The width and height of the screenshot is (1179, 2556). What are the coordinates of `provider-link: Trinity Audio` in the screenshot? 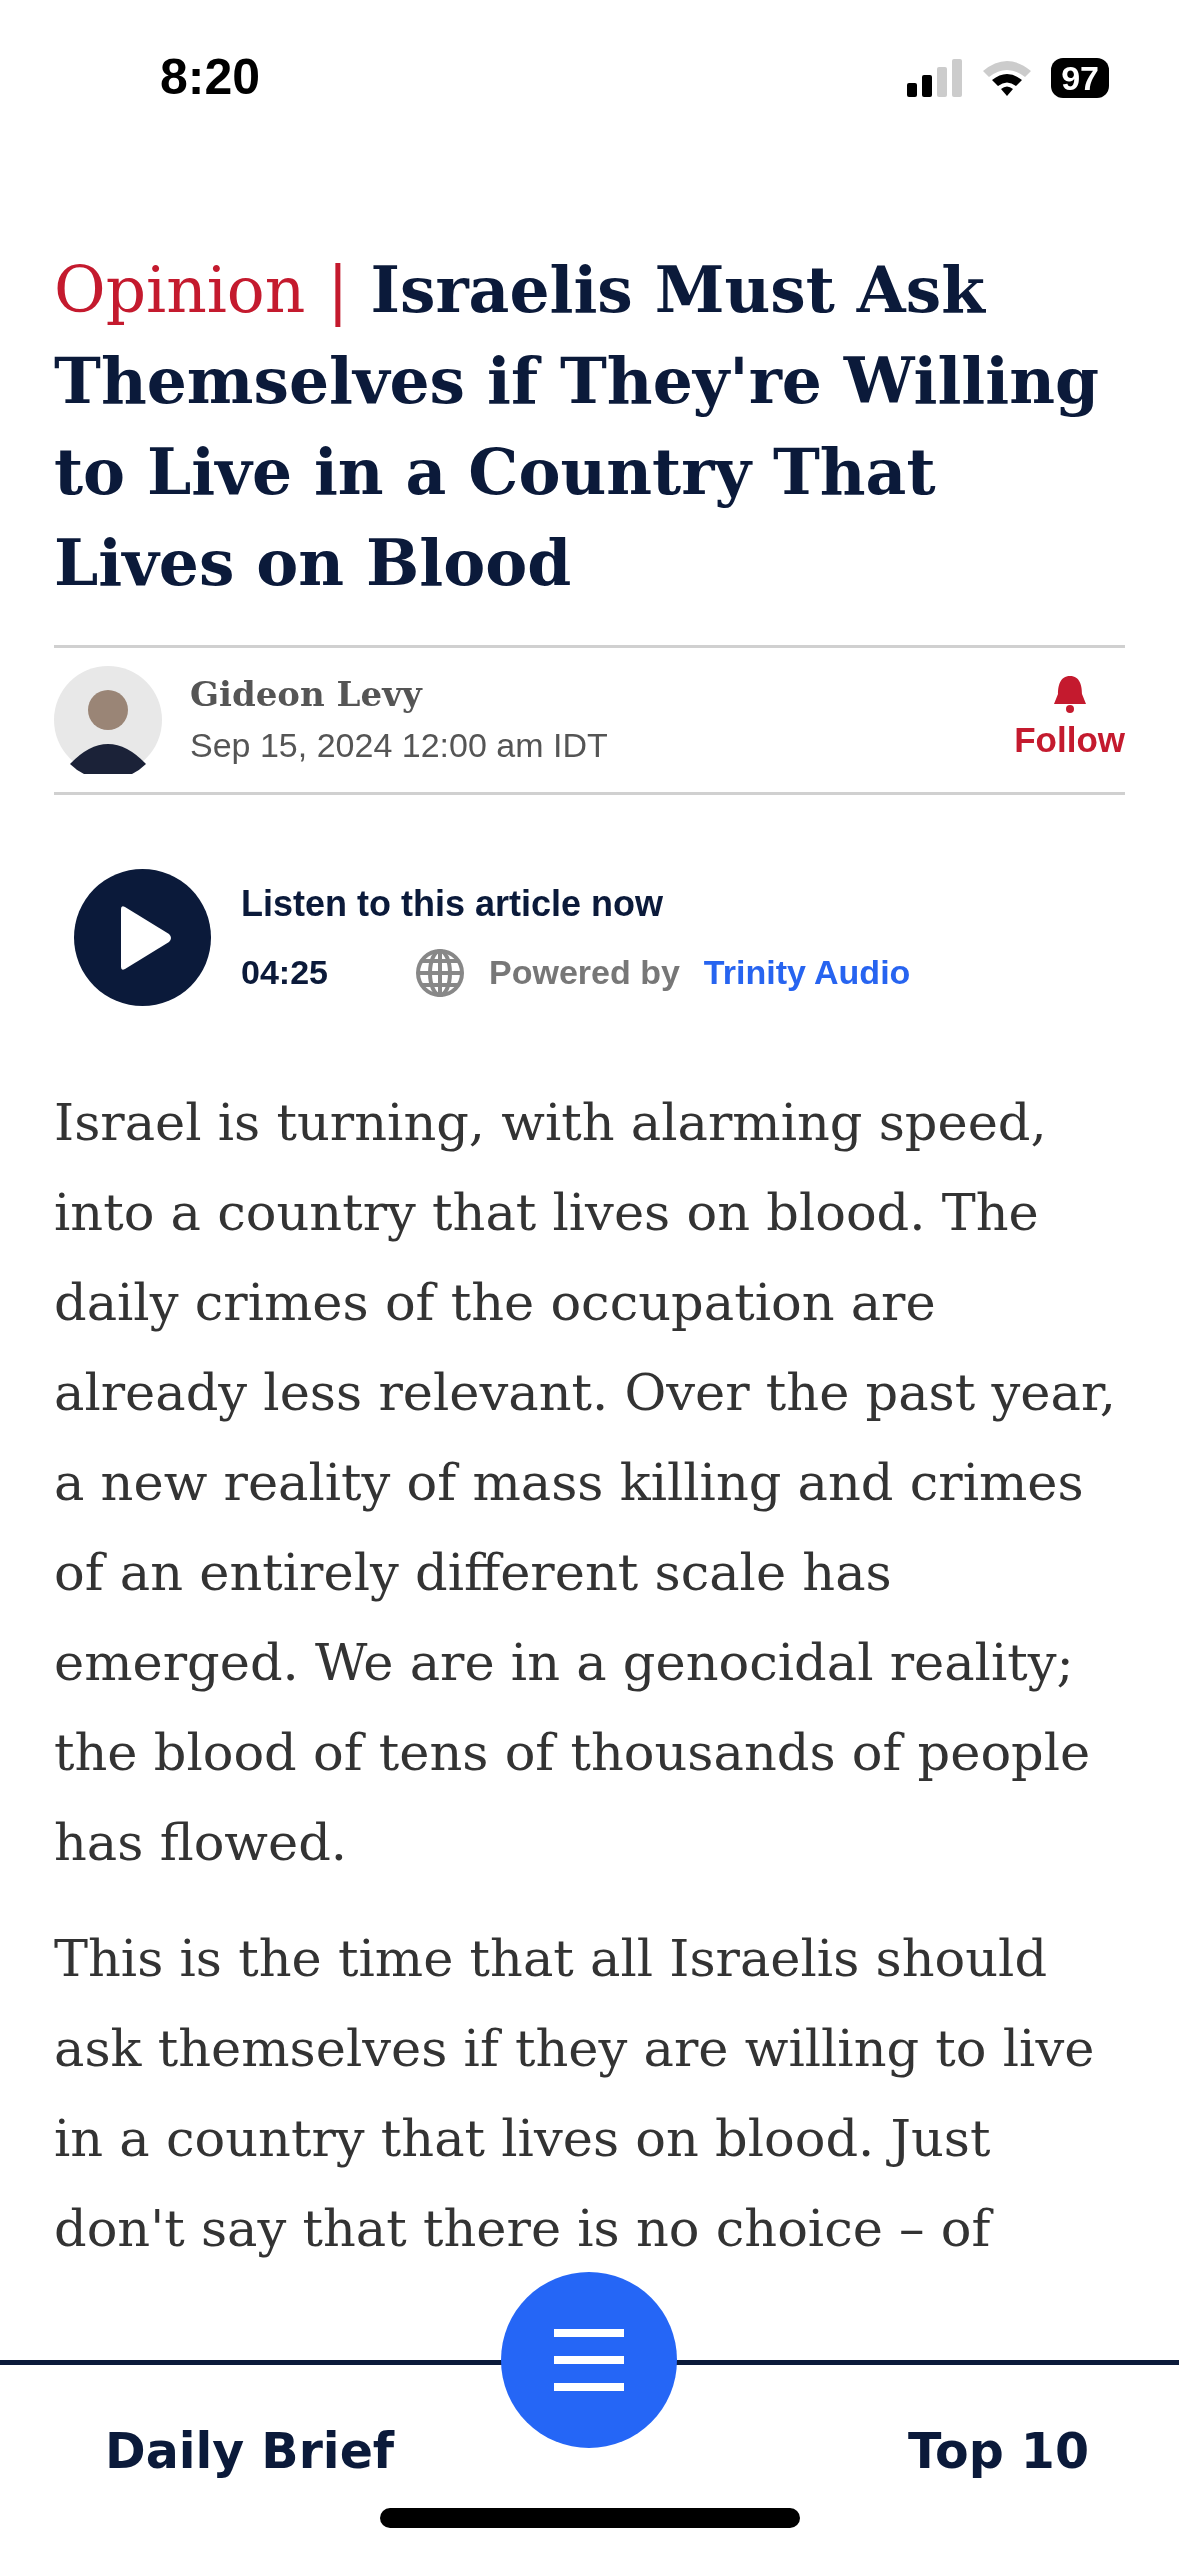 It's located at (807, 972).